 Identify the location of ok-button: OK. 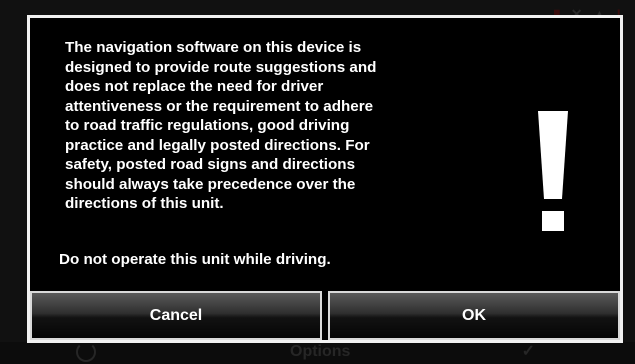
(474, 315).